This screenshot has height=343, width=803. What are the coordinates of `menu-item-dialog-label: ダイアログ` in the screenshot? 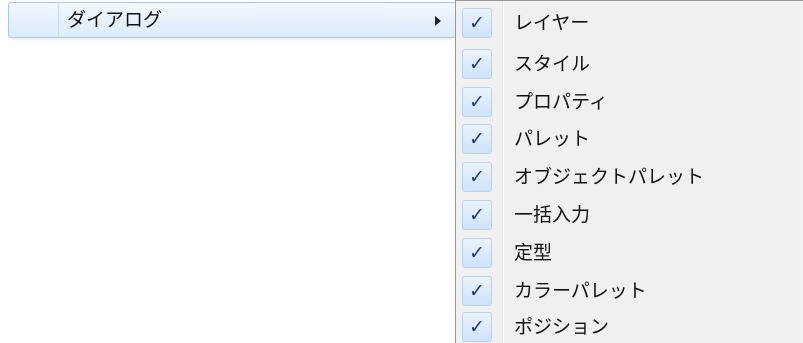 It's located at (115, 20).